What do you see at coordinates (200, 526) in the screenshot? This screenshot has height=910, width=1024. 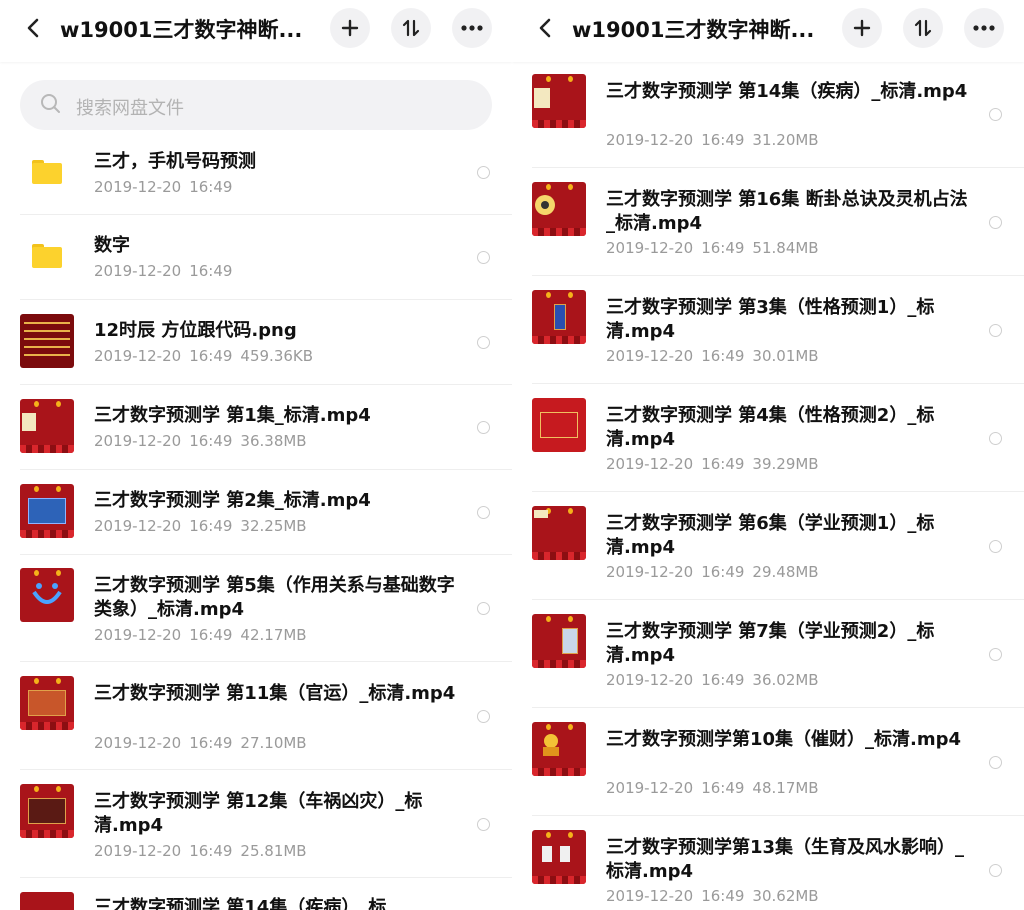 I see `file-meta: 2019-12-20 16:49 32.25MB` at bounding box center [200, 526].